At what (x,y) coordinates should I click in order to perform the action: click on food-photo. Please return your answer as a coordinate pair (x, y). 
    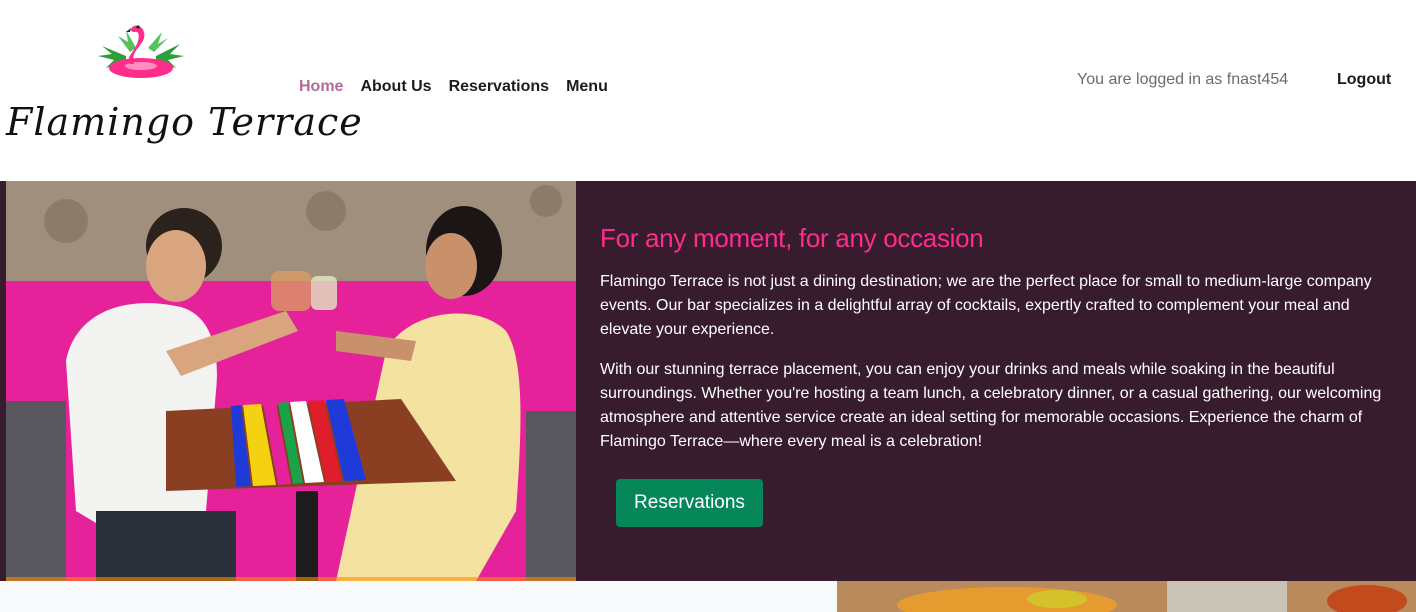
    Looking at the image, I should click on (1126, 596).